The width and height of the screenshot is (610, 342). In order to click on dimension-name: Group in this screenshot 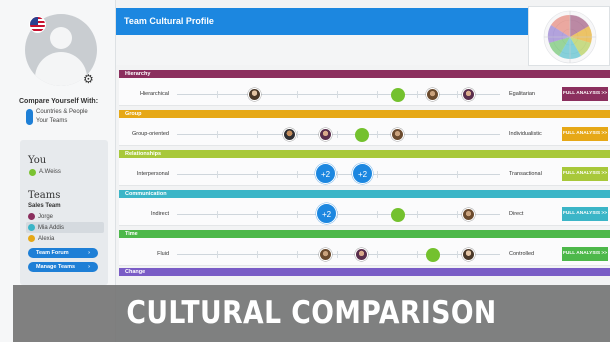, I will do `click(133, 114)`.